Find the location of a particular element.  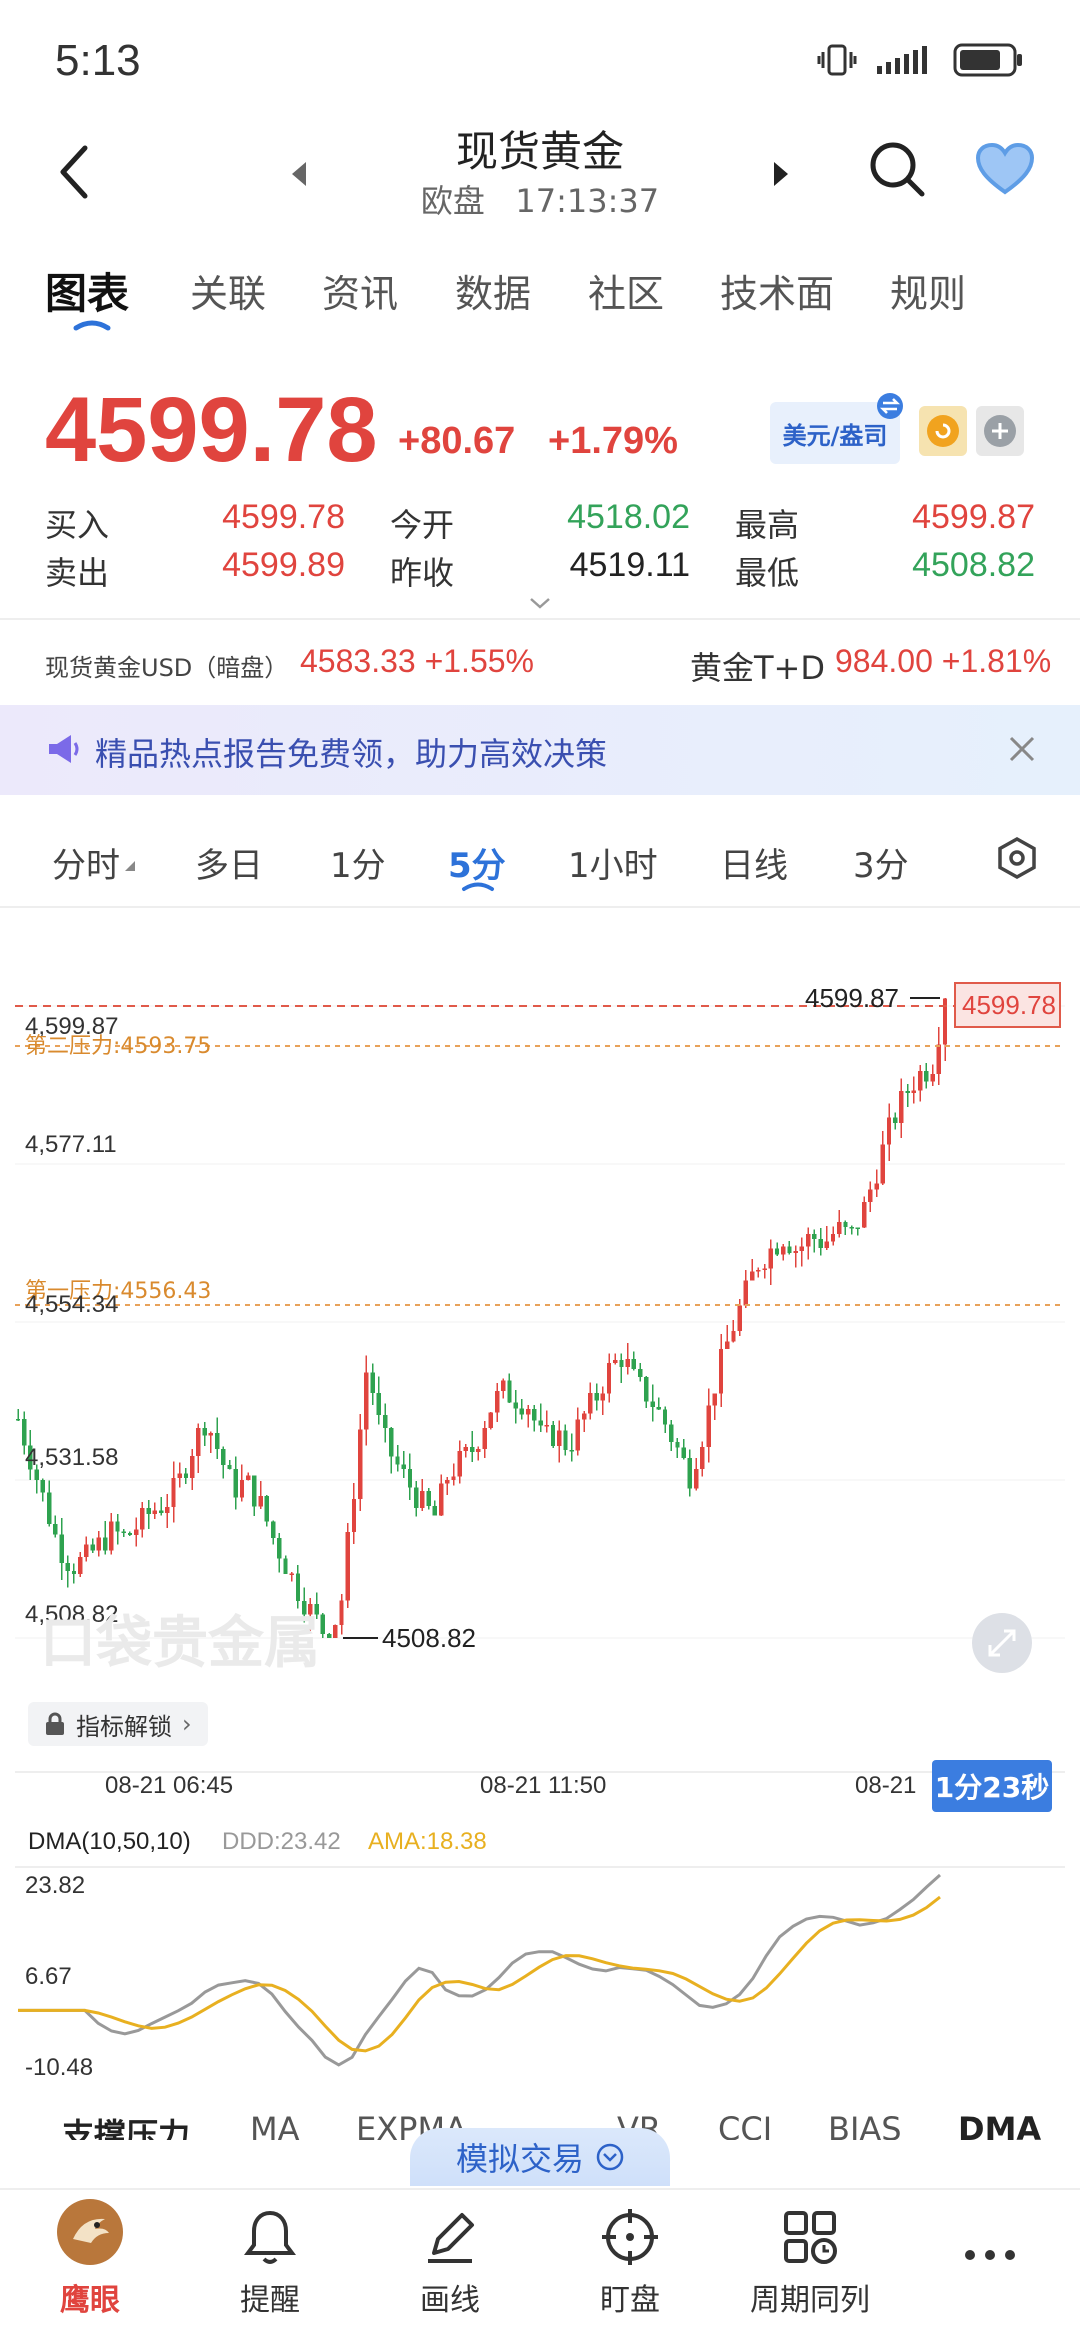

nav-label-eagle-eye: 鹰眼 is located at coordinates (90, 2300).